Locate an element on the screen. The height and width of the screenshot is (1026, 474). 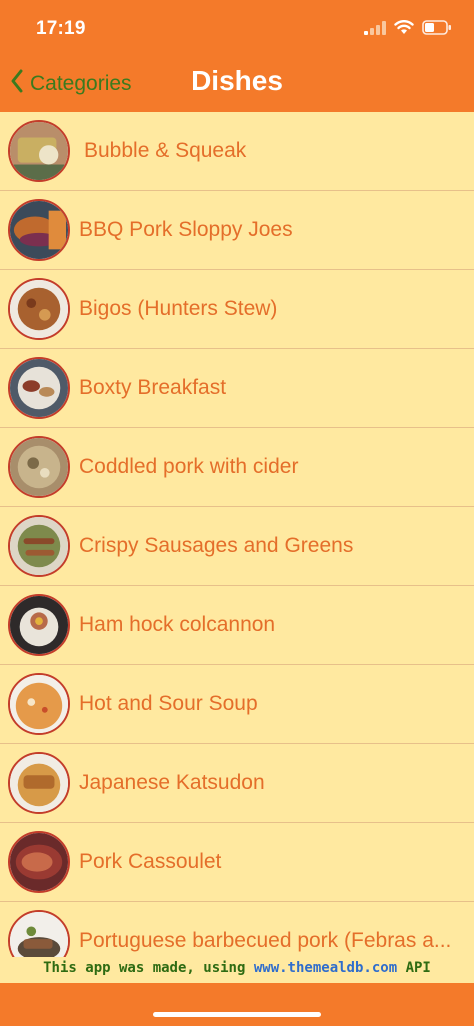
battery-icon is located at coordinates (437, 30).